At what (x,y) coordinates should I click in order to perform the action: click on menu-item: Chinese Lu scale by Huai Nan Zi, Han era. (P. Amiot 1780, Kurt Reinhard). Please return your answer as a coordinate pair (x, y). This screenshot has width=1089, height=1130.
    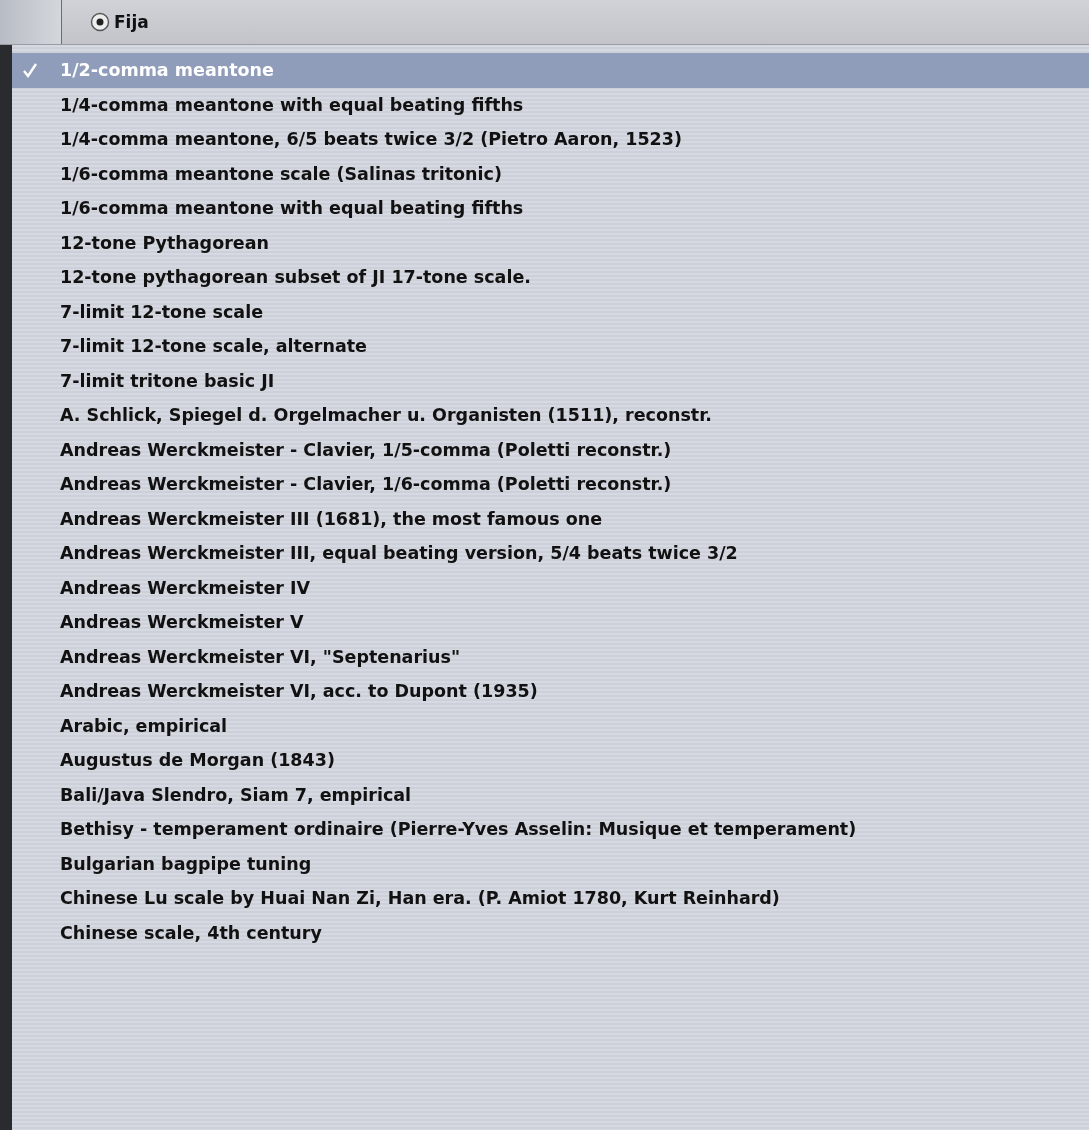
    Looking at the image, I should click on (550, 898).